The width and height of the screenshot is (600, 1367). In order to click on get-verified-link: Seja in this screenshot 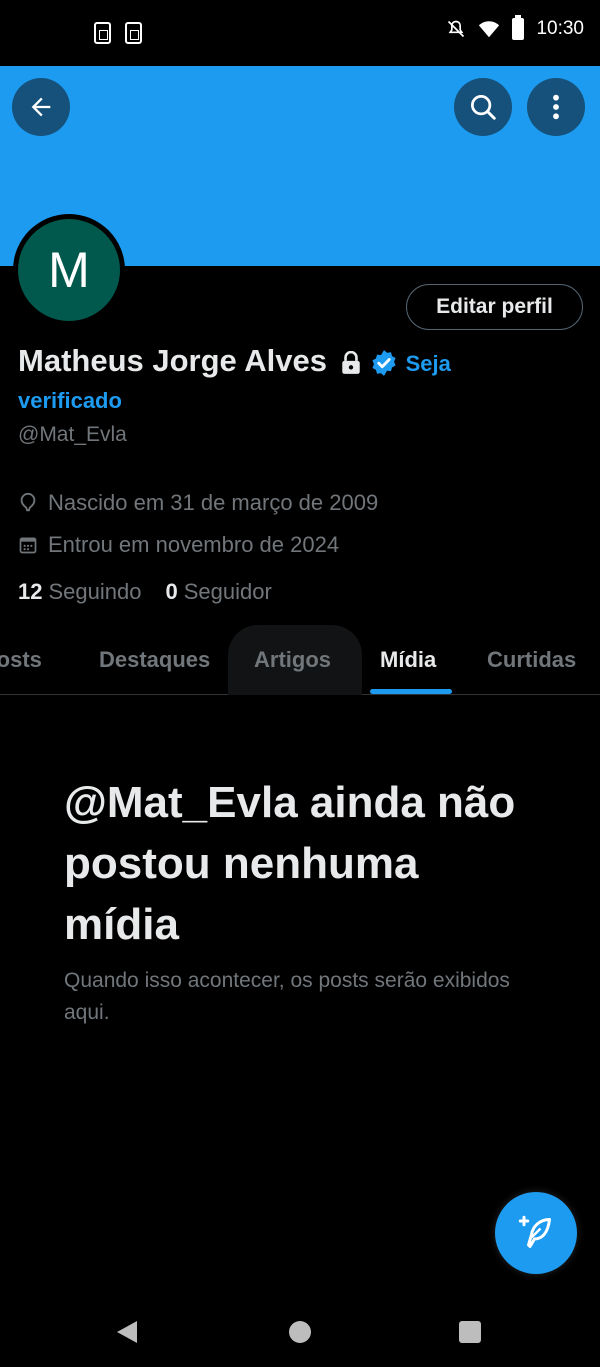, I will do `click(428, 363)`.